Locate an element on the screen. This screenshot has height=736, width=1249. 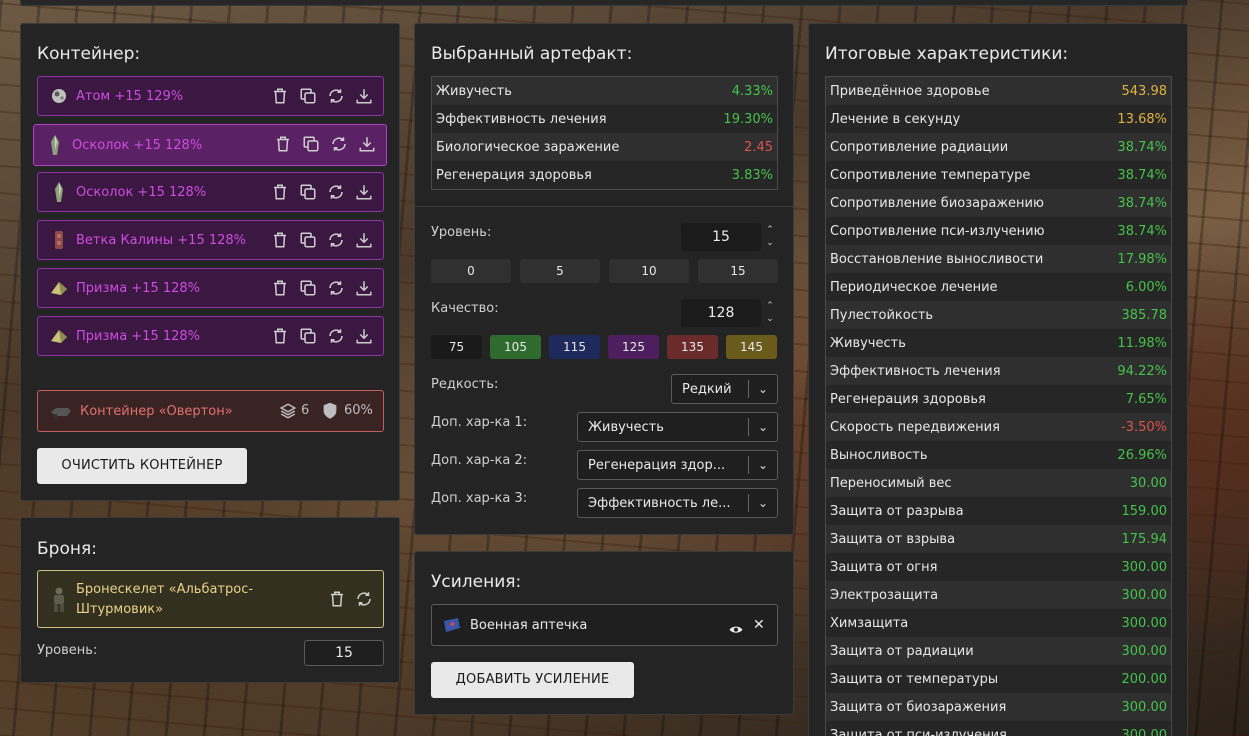
clear-container-button: ОЧИСТИТЬ КОНТЕЙНЕР is located at coordinates (142, 466).